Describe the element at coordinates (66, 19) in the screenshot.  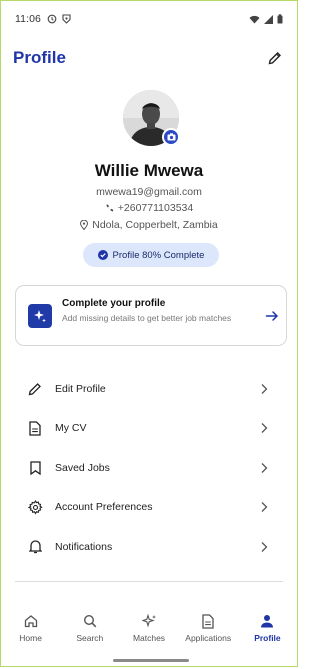
I see `shield-icon` at that location.